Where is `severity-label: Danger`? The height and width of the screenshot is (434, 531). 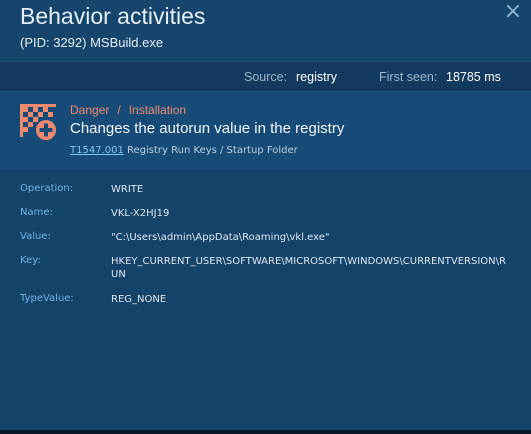 severity-label: Danger is located at coordinates (90, 110).